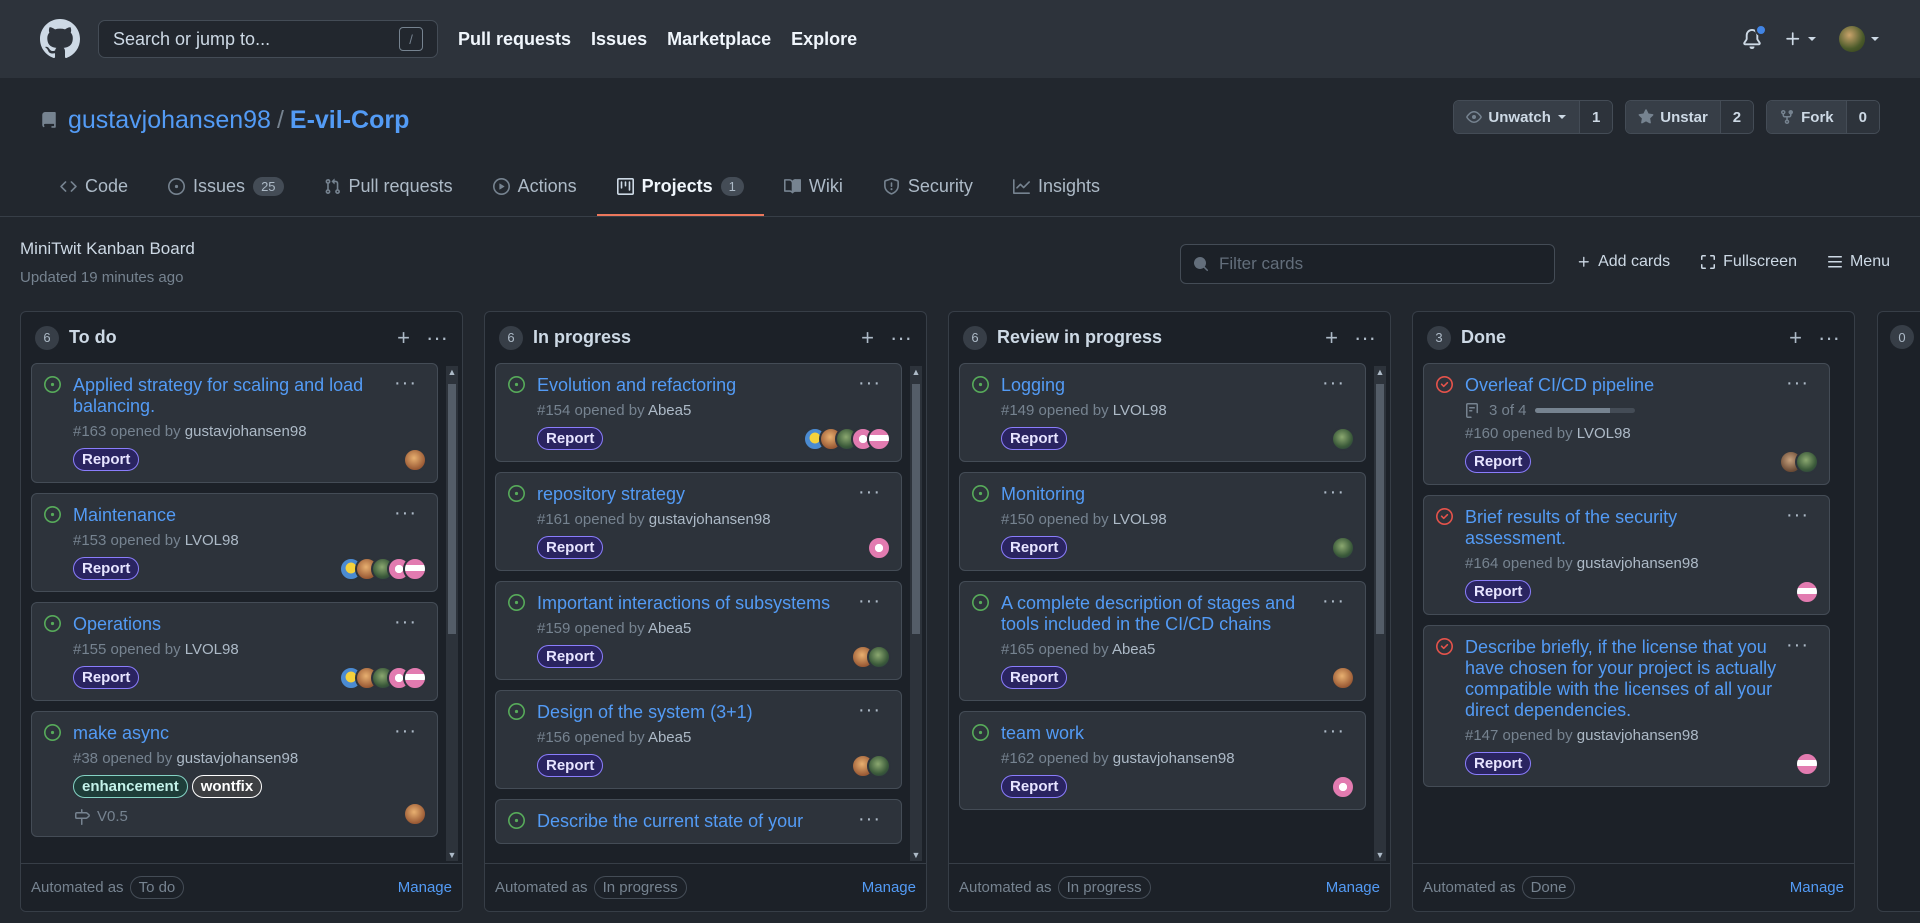 The width and height of the screenshot is (1920, 923). Describe the element at coordinates (1748, 262) in the screenshot. I see `fullscreen-button: Fullscreen` at that location.